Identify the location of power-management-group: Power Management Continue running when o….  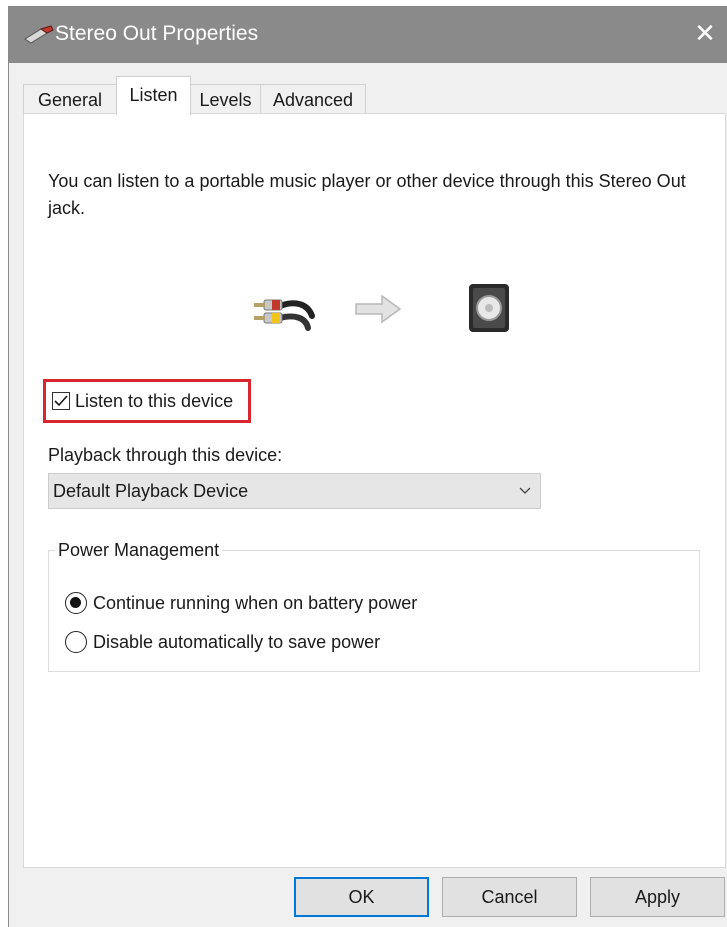
(374, 604).